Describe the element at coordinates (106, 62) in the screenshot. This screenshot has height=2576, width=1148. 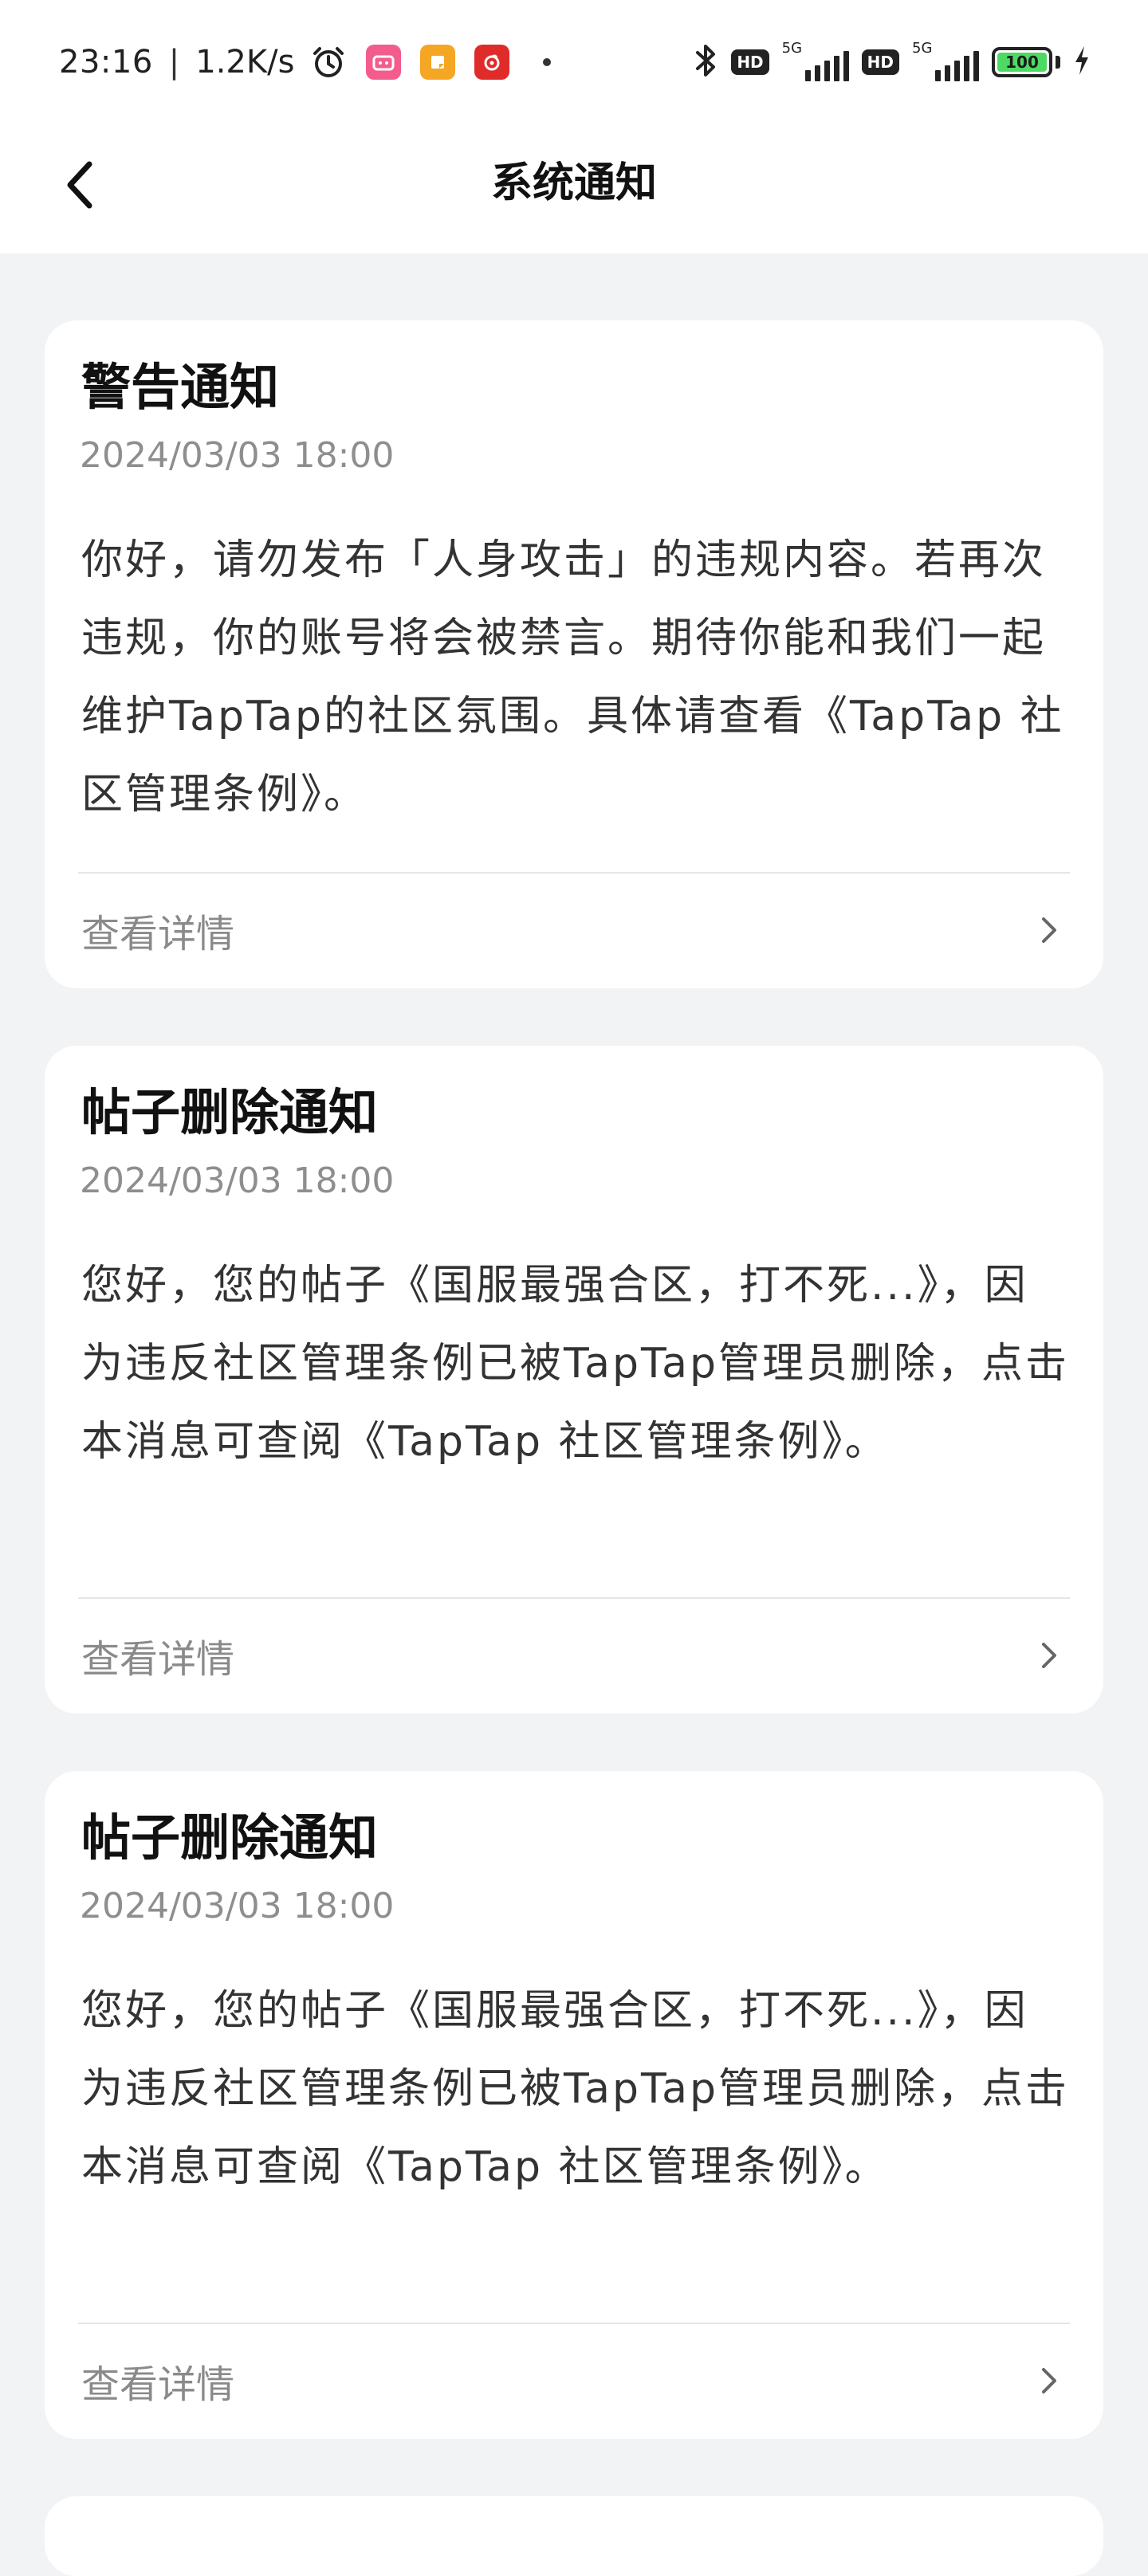
I see `status-time: 23:16` at that location.